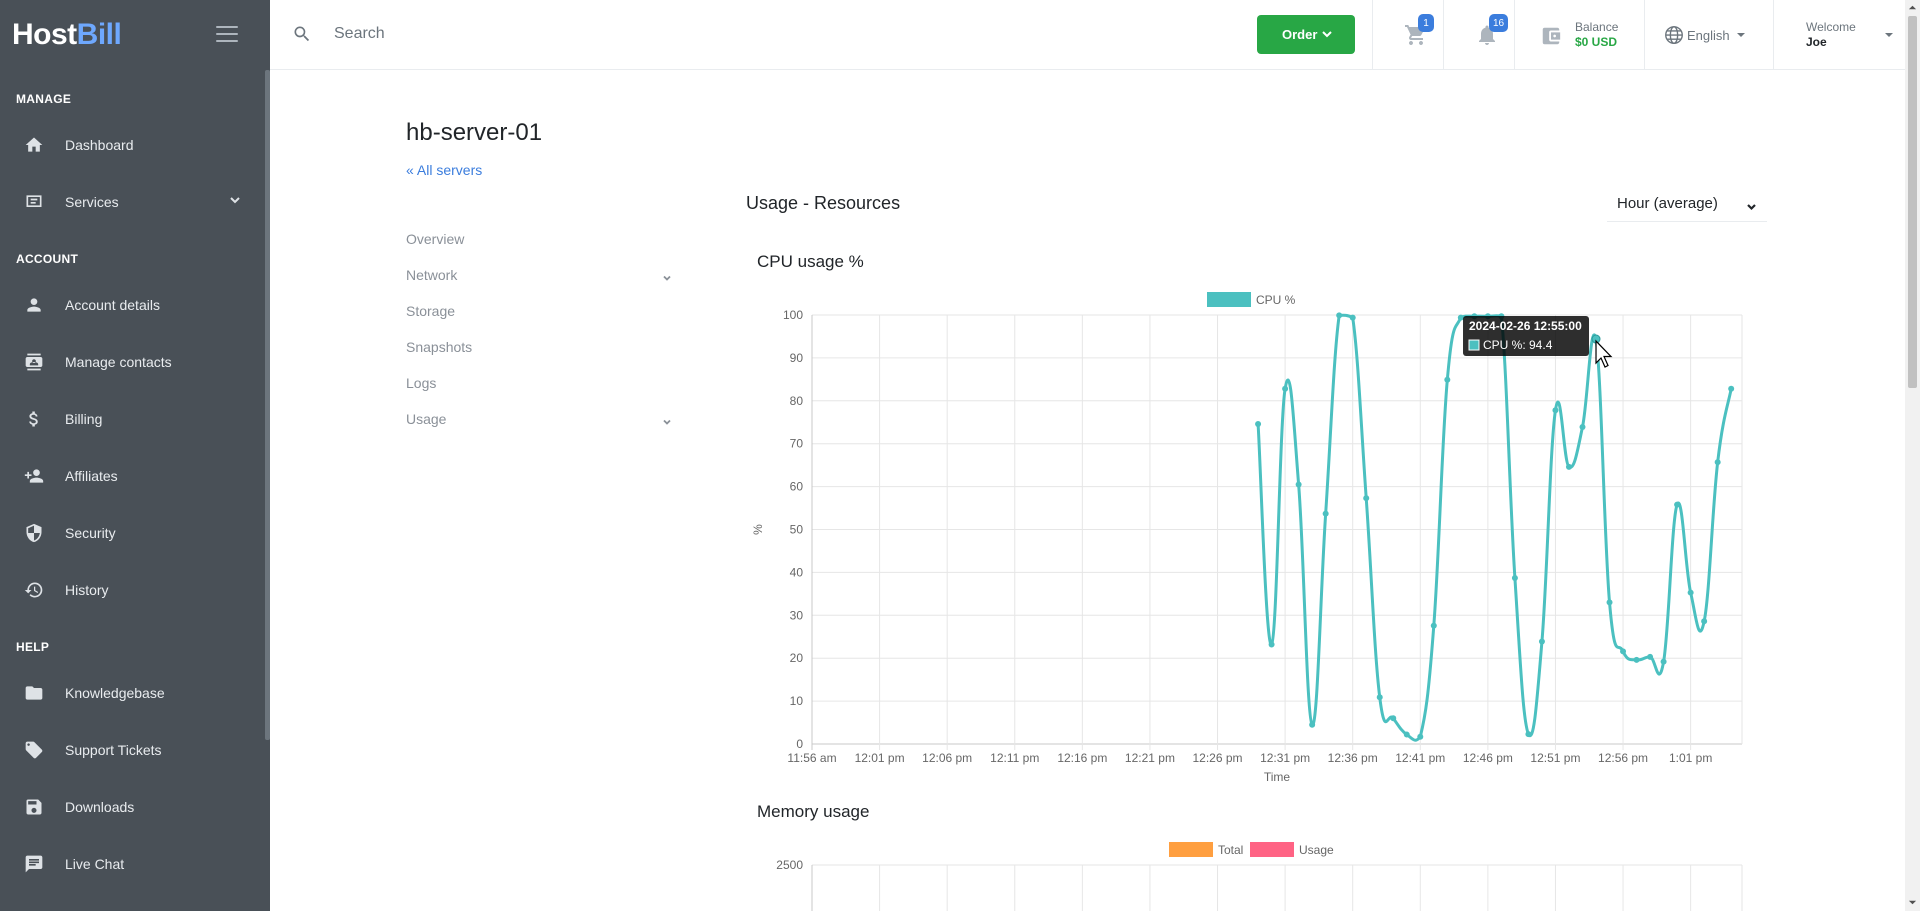 The image size is (1920, 911). What do you see at coordinates (47, 259) in the screenshot?
I see `sidebar-section-title: ACCOUNT` at bounding box center [47, 259].